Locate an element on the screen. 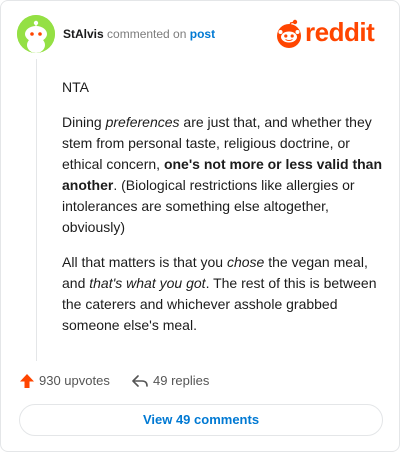 Image resolution: width=400 pixels, height=452 pixels. reddit-snoo-icon is located at coordinates (289, 33).